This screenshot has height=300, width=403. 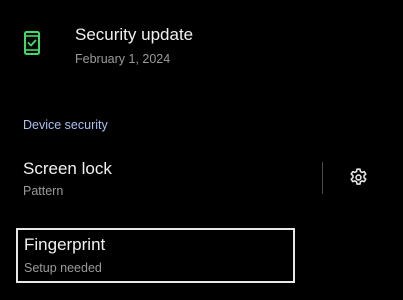 What do you see at coordinates (134, 34) in the screenshot?
I see `security-update-title: Security update` at bounding box center [134, 34].